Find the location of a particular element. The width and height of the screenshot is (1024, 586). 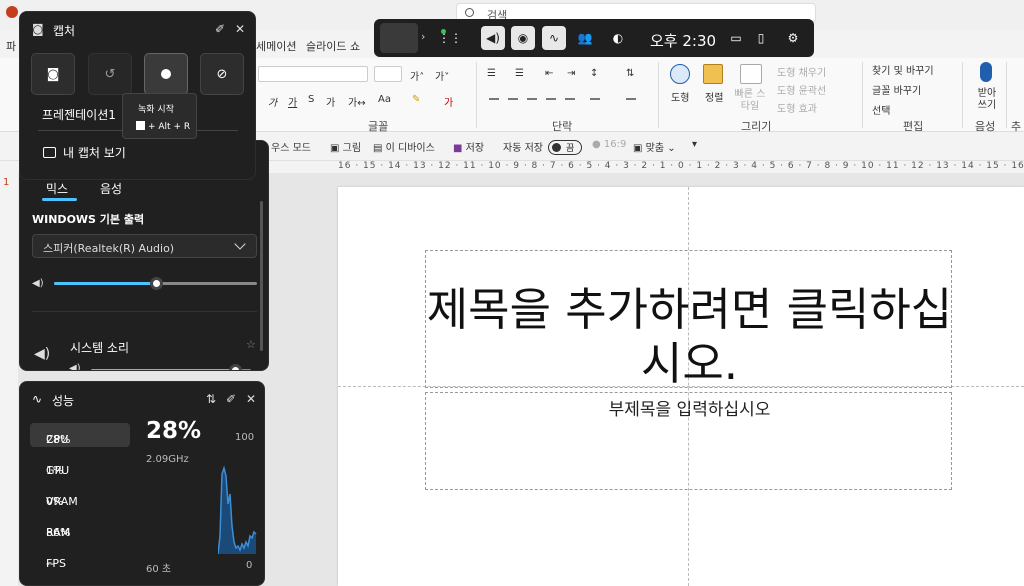

dictate-button: 받아쓰기 is located at coordinates (987, 100).